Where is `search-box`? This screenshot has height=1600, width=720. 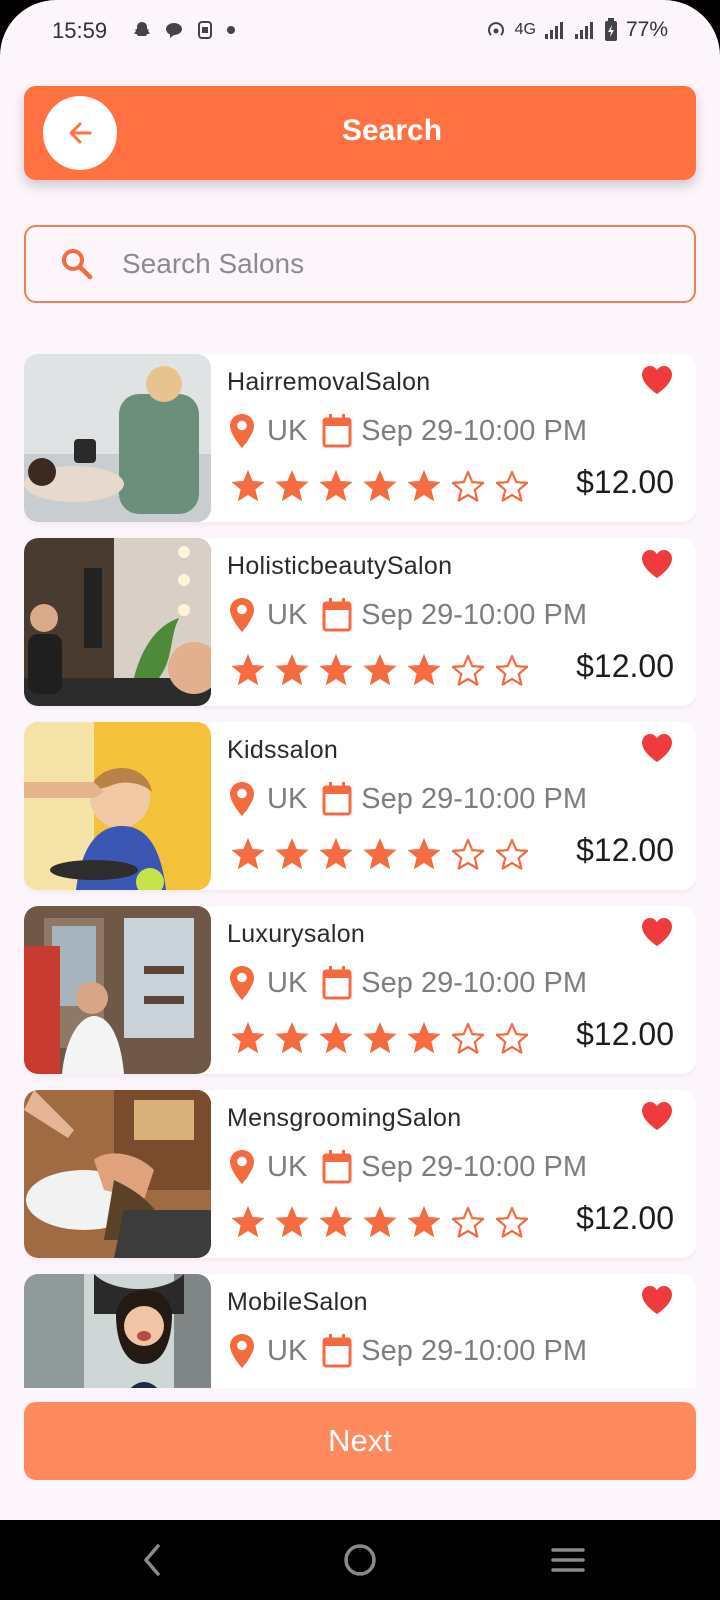
search-box is located at coordinates (360, 264).